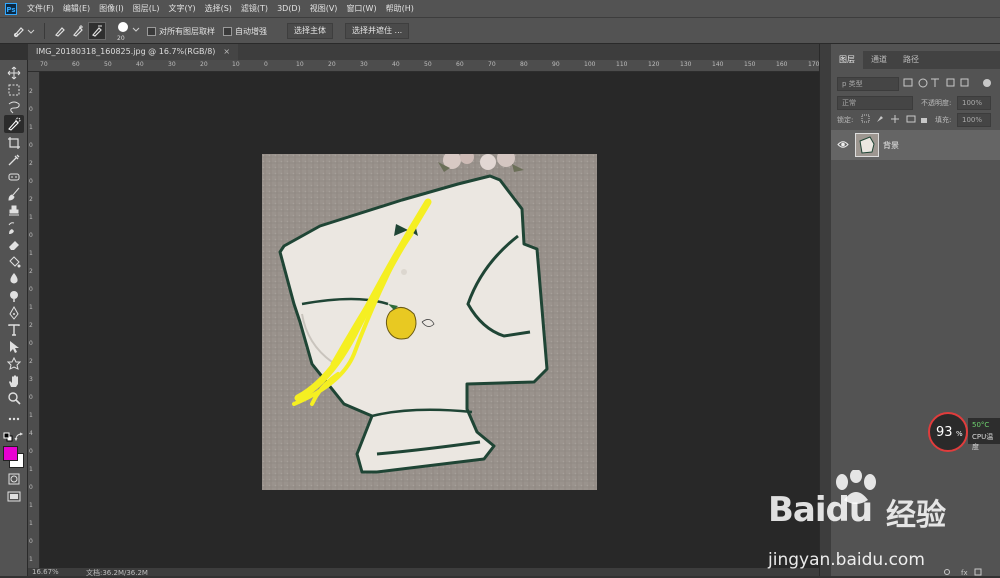 Image resolution: width=1000 pixels, height=578 pixels. What do you see at coordinates (14, 143) in the screenshot?
I see `crop-tool-icon` at bounding box center [14, 143].